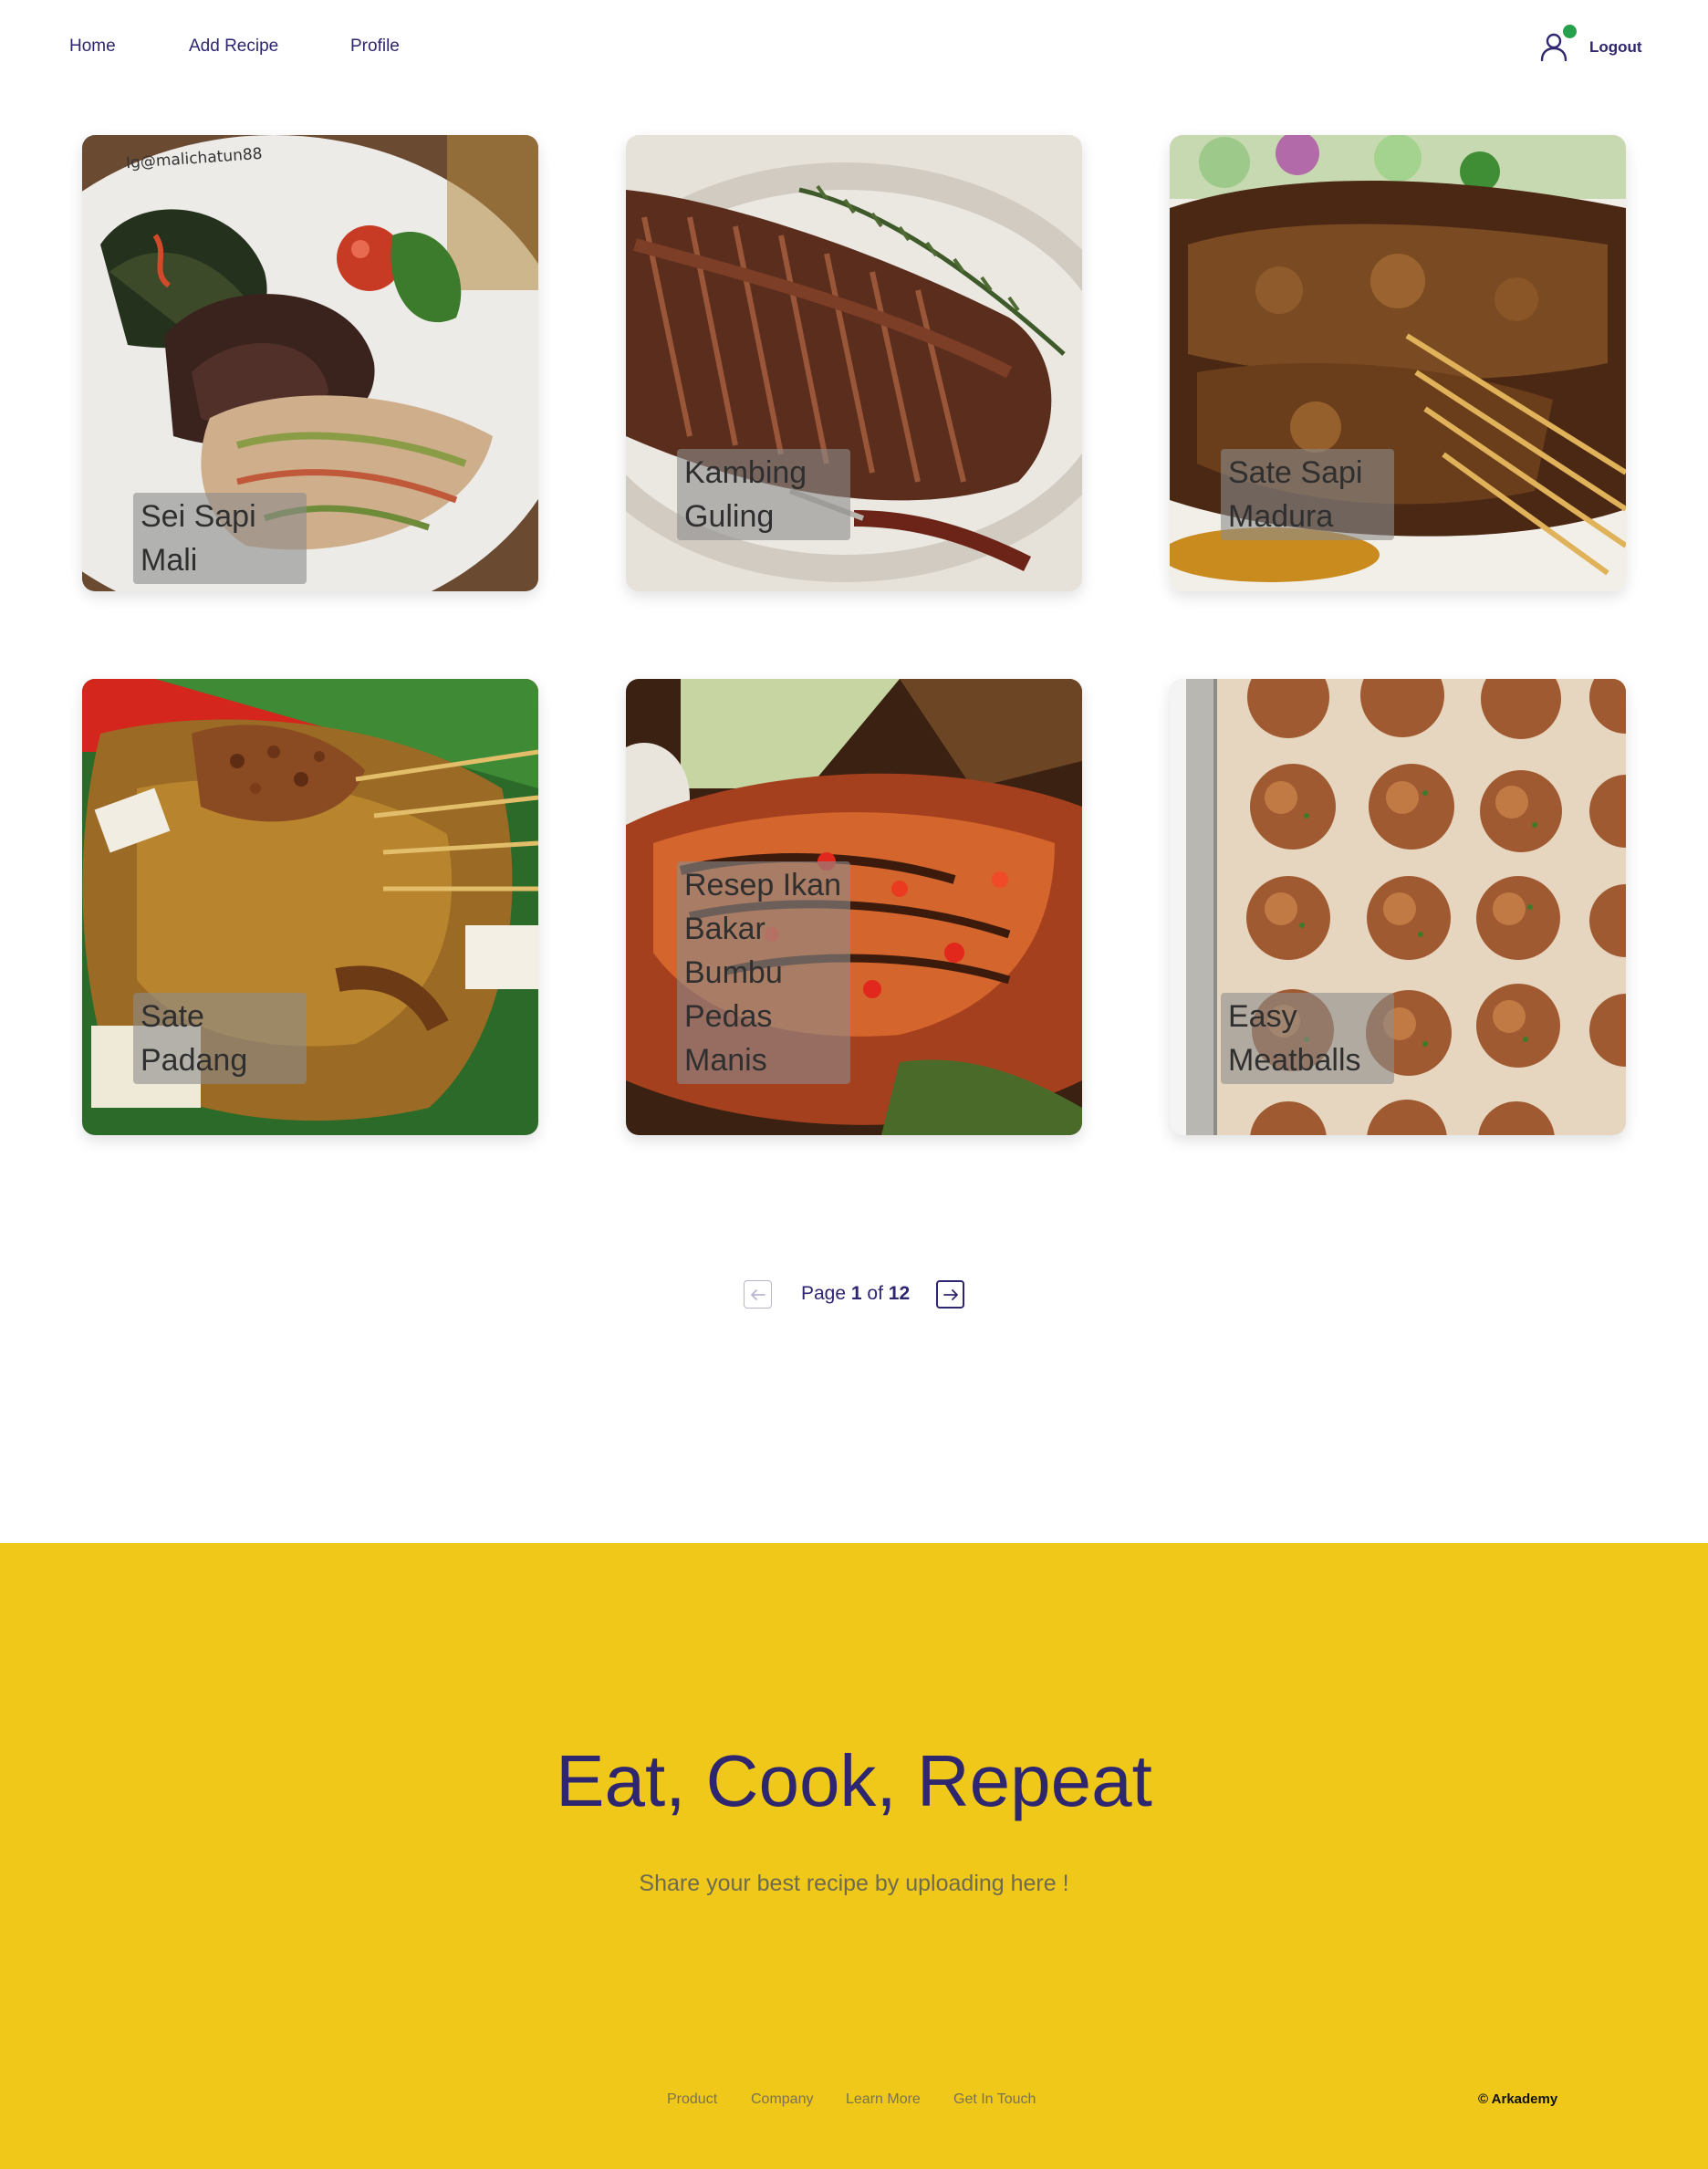  I want to click on page-prefix: Page, so click(824, 1294).